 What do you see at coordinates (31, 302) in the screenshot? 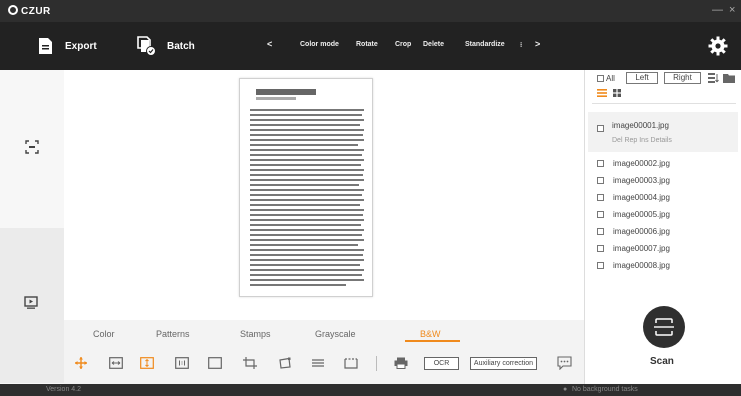
I see `preview-icon` at bounding box center [31, 302].